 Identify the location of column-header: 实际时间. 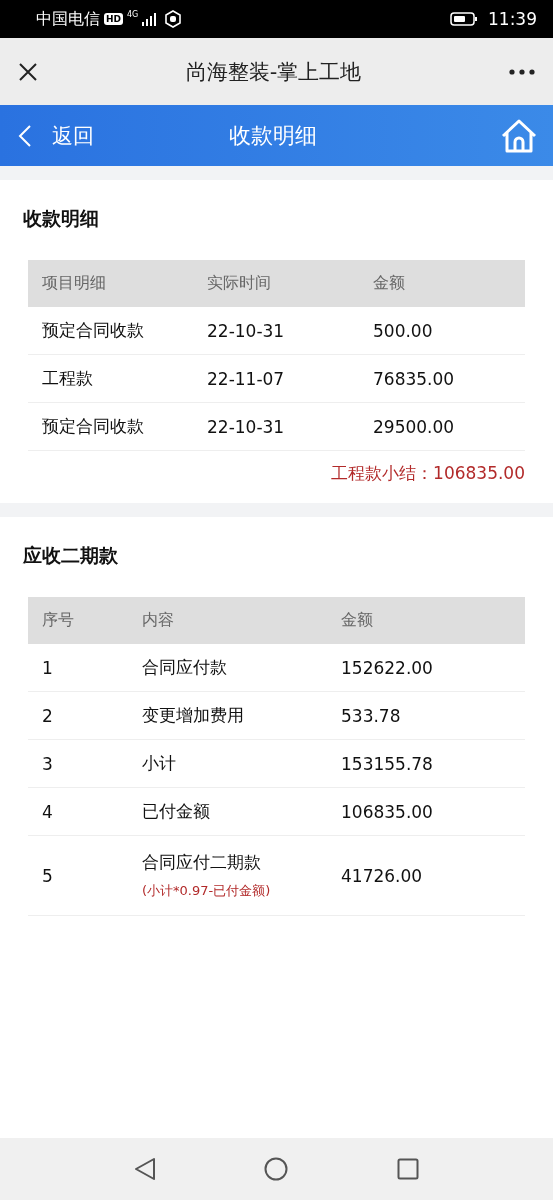
(239, 283).